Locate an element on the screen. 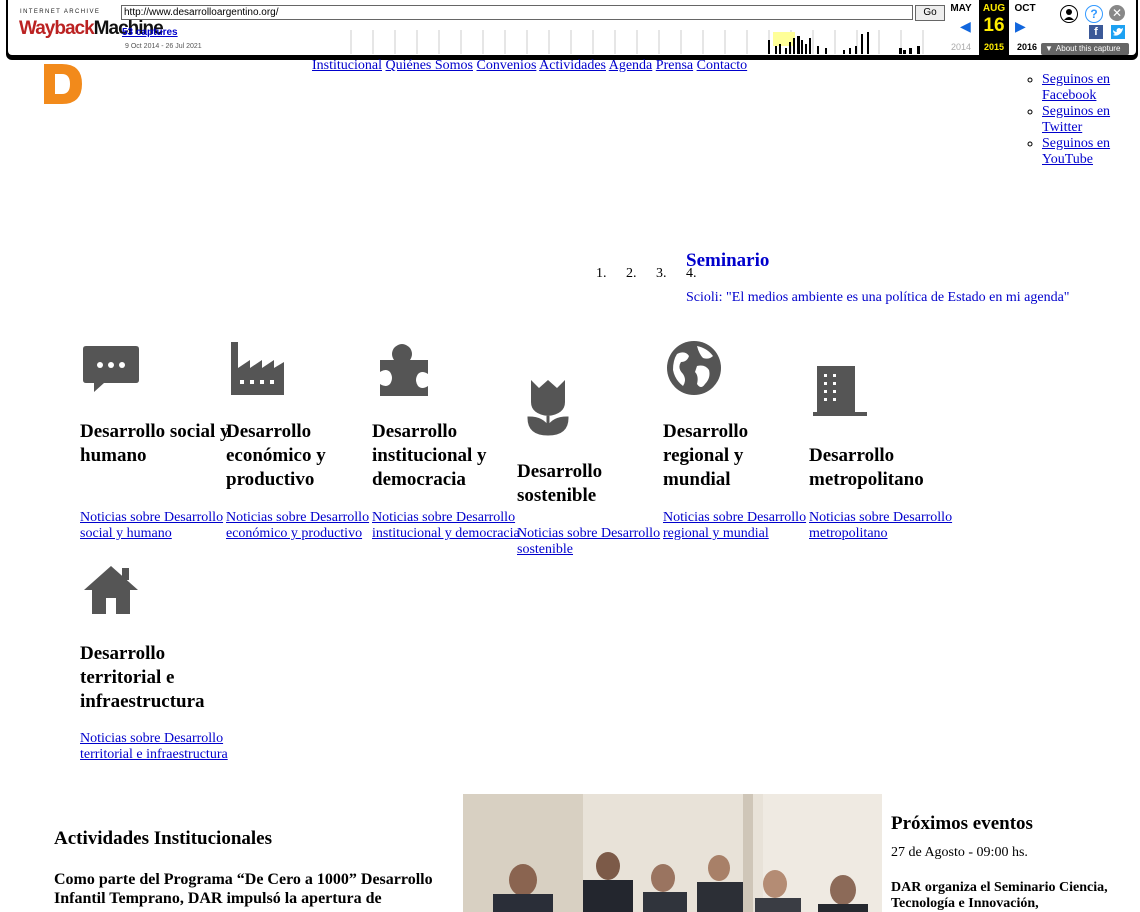  category-title: Desarrollo metropolitano is located at coordinates (866, 467).